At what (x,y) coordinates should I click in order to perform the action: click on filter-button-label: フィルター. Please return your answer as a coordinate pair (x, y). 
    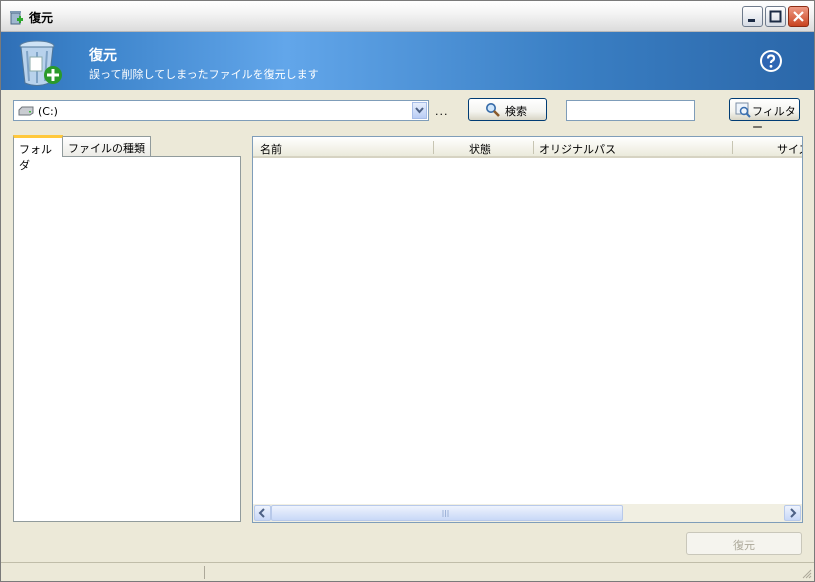
    Looking at the image, I should click on (774, 119).